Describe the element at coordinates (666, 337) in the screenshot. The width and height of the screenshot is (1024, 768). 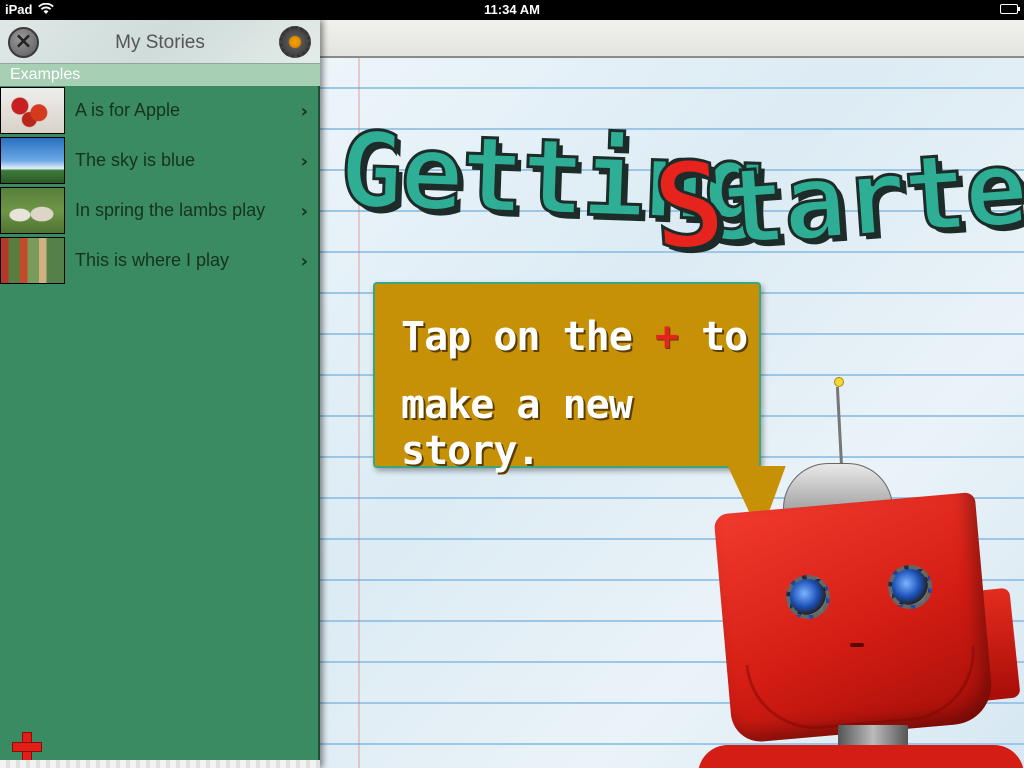
I see `plus-icon: +` at that location.